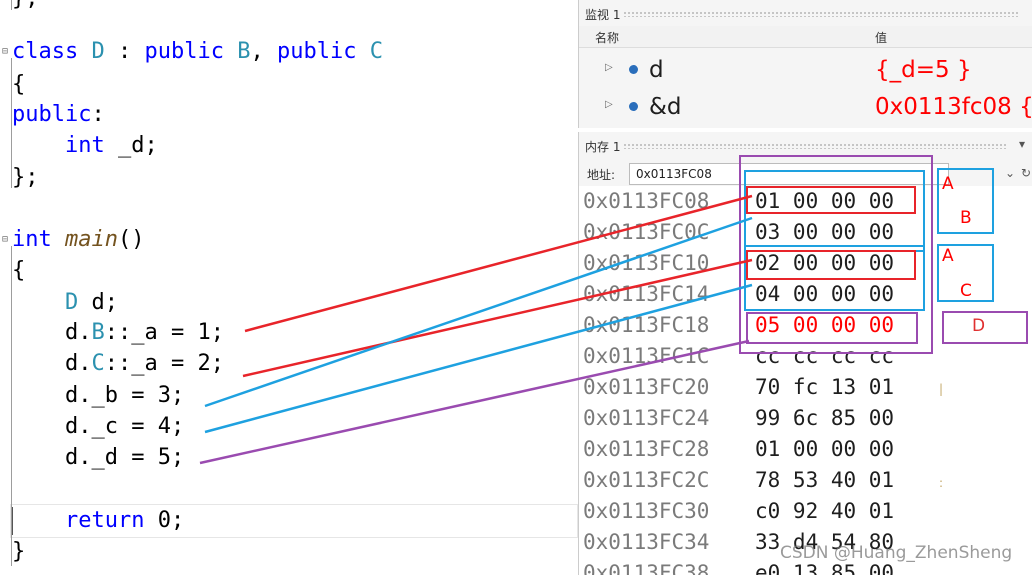 The height and width of the screenshot is (575, 1032). I want to click on code-line: }, so click(19, 551).